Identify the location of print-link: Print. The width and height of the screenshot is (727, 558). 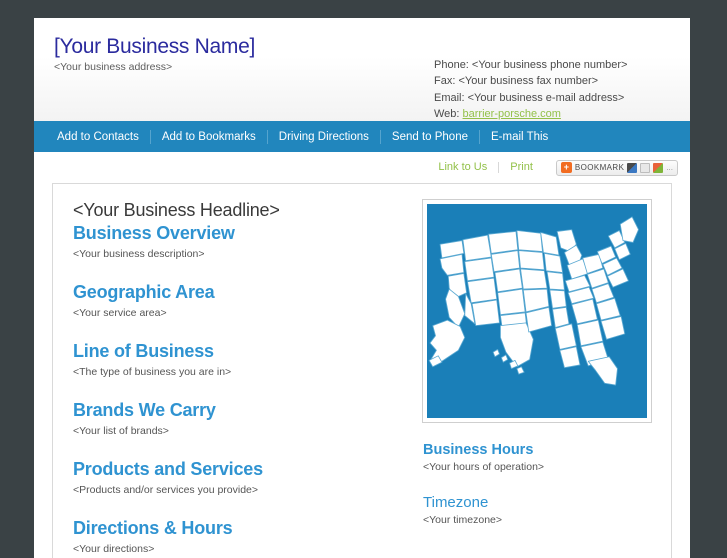
(521, 167).